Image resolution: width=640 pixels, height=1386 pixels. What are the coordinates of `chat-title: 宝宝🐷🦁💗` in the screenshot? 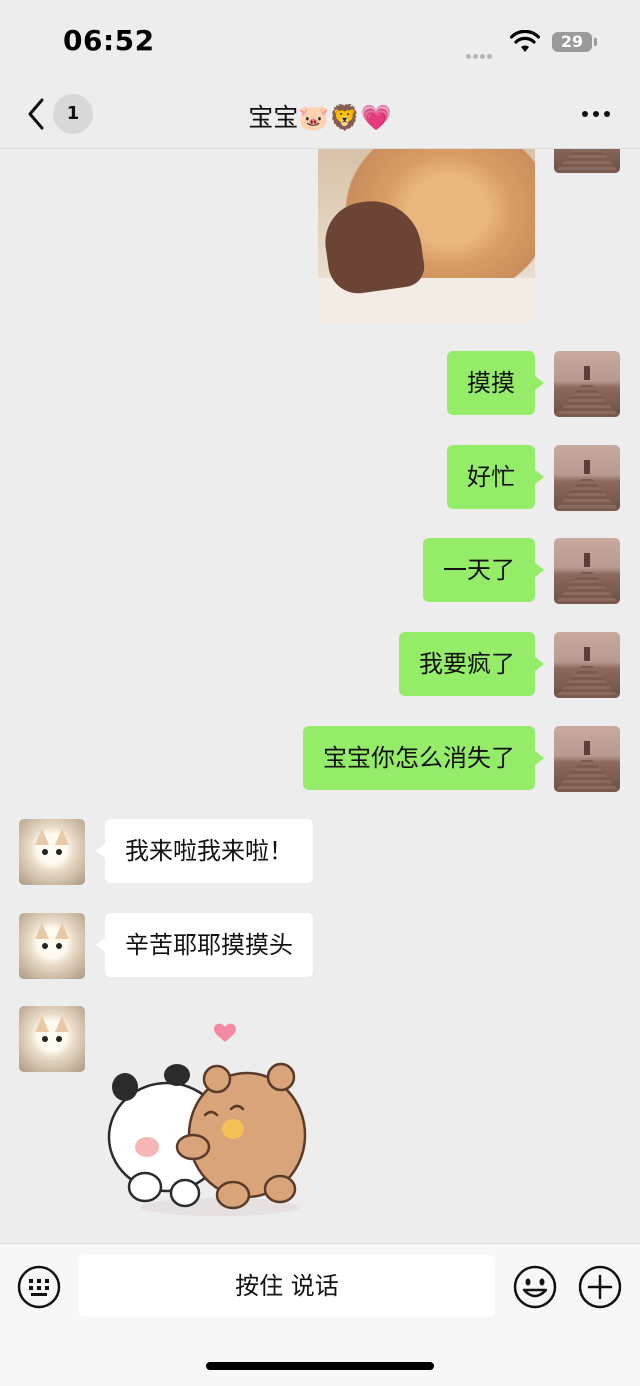 It's located at (320, 117).